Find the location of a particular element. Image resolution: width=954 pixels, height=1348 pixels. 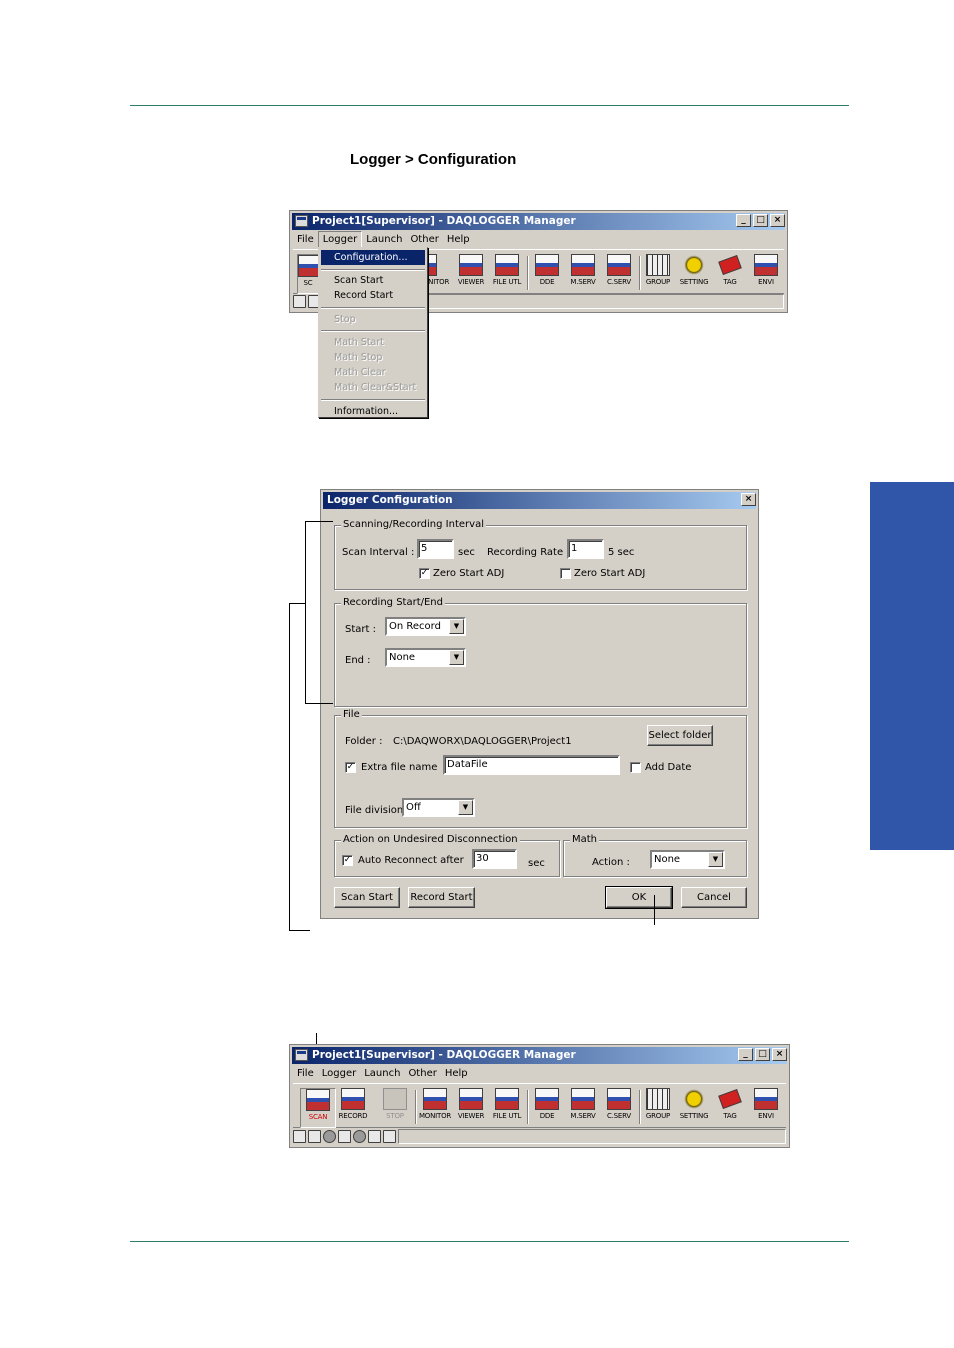

menu-item-stop: Stop is located at coordinates (373, 319).